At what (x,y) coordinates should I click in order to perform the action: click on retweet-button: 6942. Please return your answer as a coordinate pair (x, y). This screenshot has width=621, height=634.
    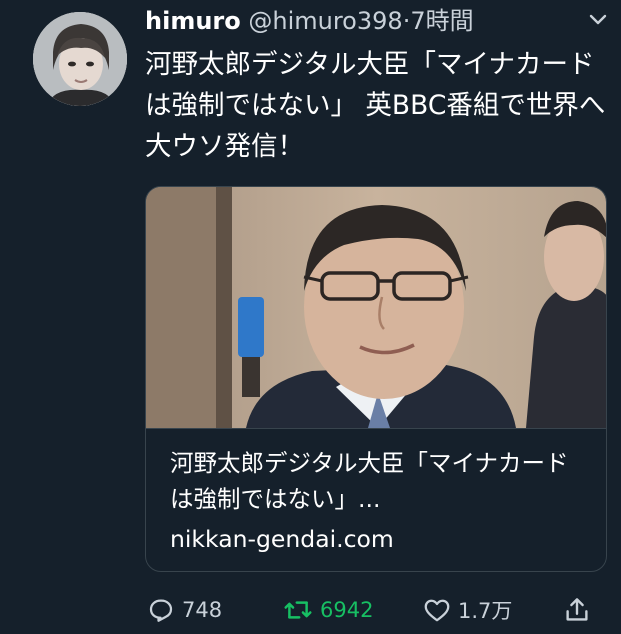
    Looking at the image, I should click on (327, 610).